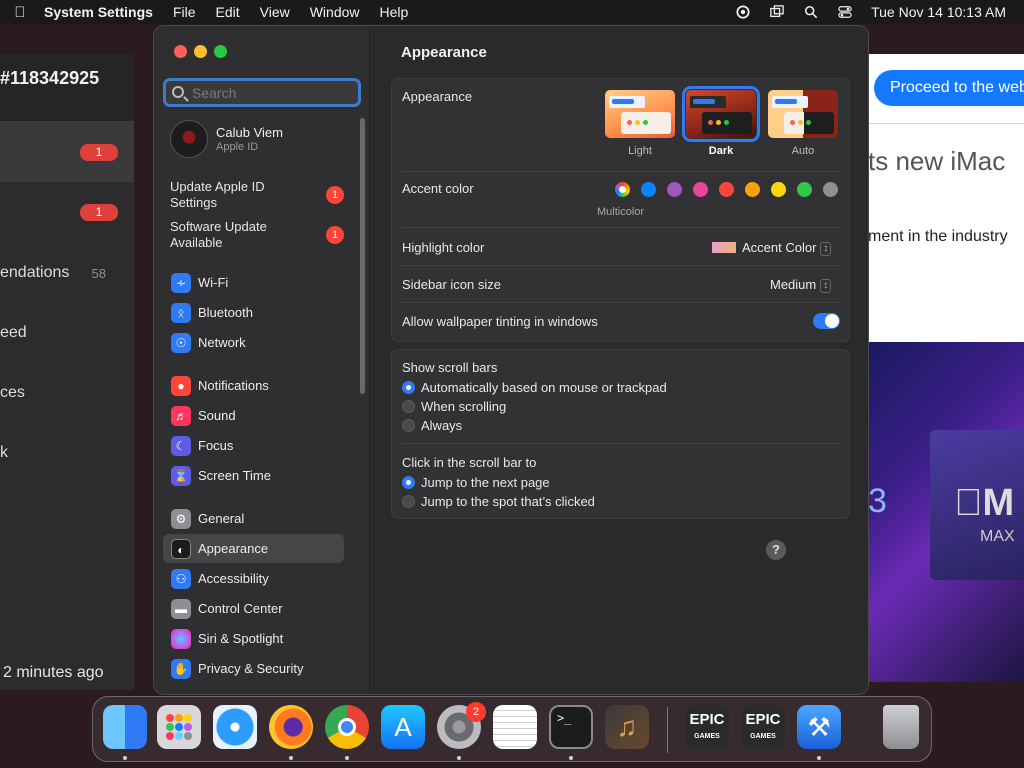 Image resolution: width=1024 pixels, height=768 pixels. Describe the element at coordinates (627, 727) in the screenshot. I see `garageband-icon: ♫` at that location.